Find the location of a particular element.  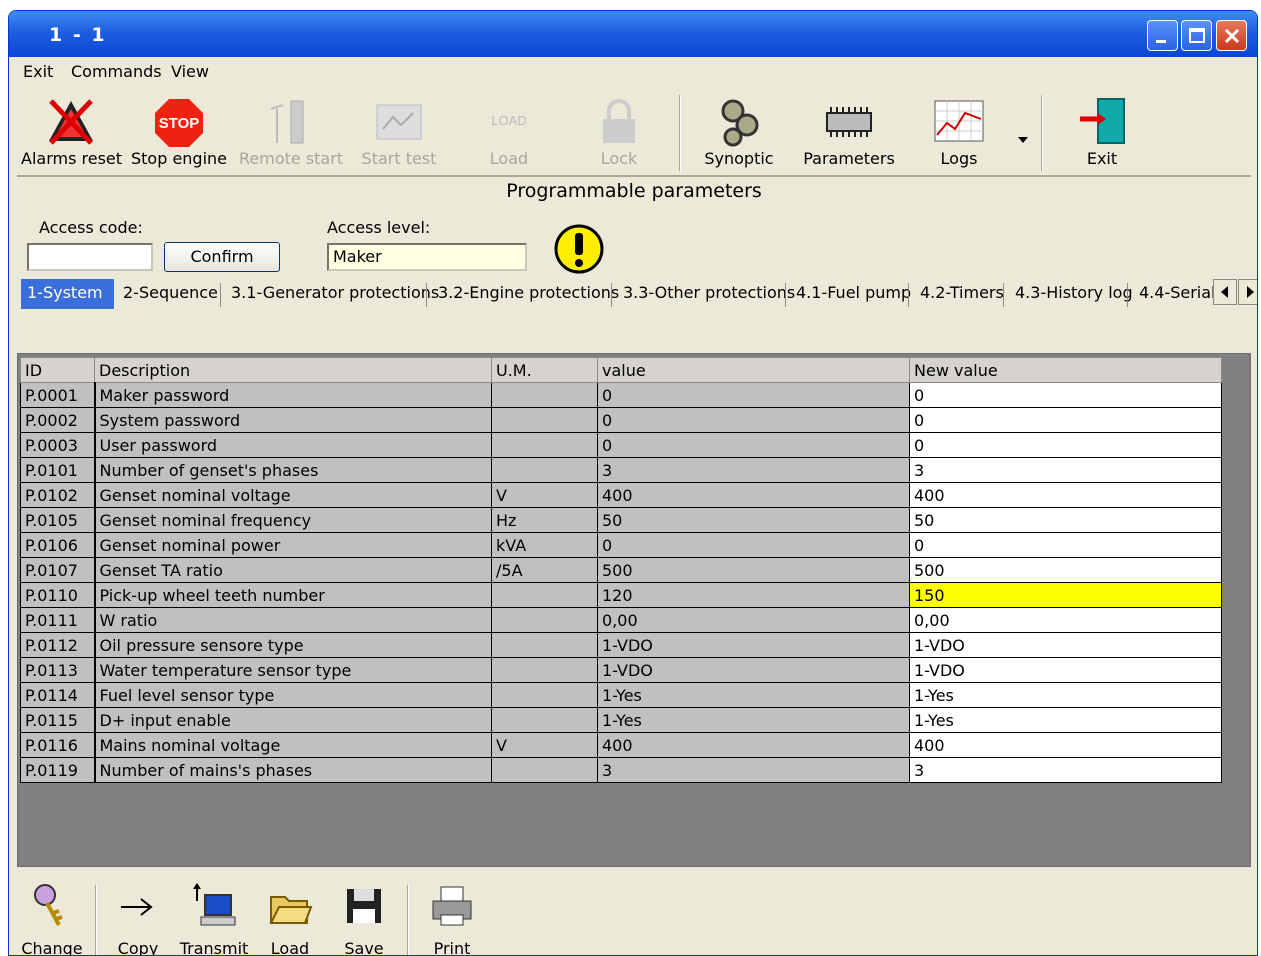

table-row: P.0002 System password 0 0 is located at coordinates (621, 420).